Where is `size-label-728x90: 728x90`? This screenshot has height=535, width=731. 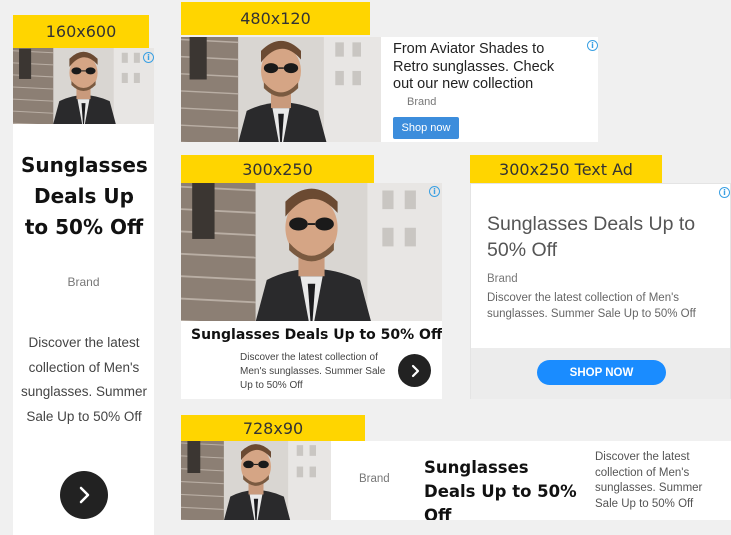 size-label-728x90: 728x90 is located at coordinates (273, 428).